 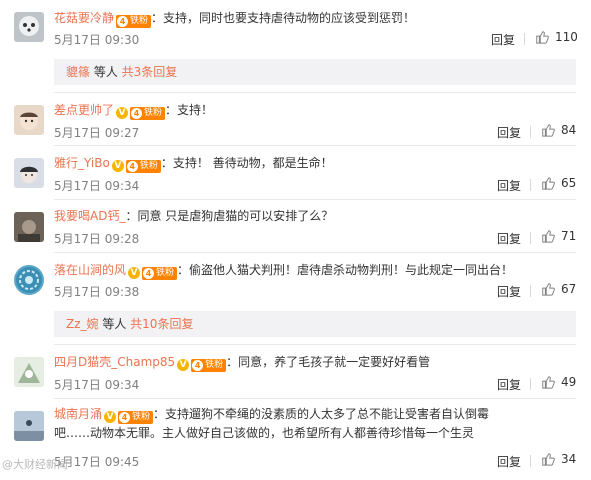 I want to click on like-button: 110, so click(x=556, y=37).